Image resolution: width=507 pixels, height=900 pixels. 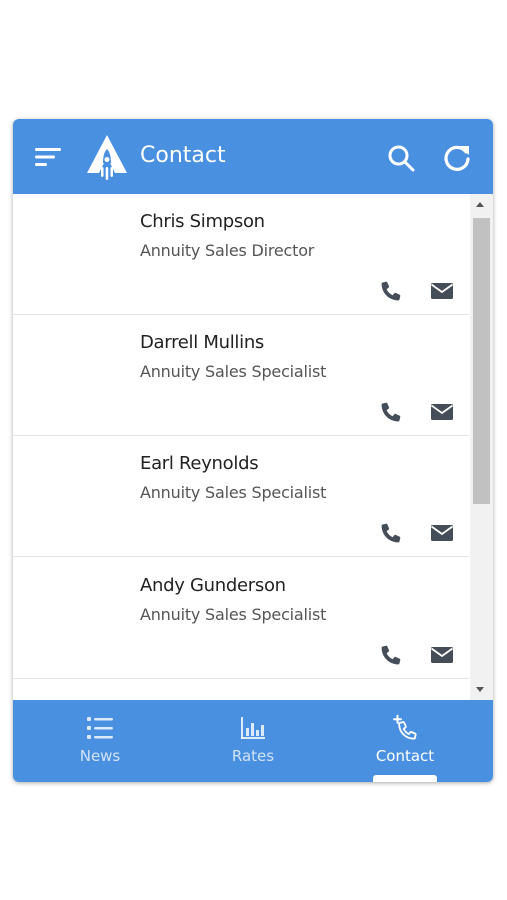 I want to click on bar-chart-icon, so click(x=253, y=728).